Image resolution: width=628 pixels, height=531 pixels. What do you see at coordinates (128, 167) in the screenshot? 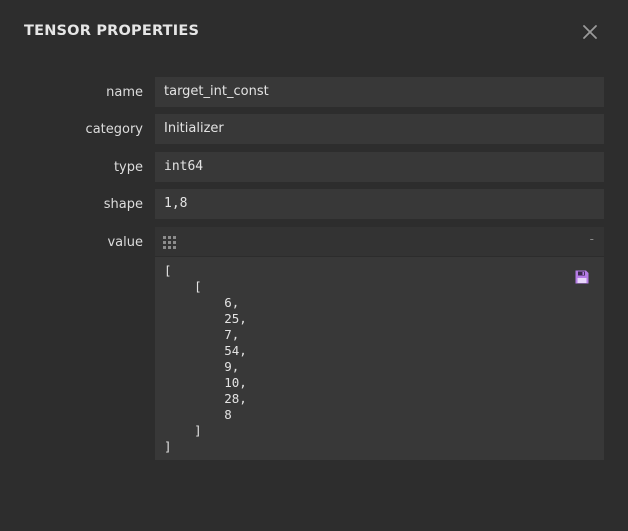
I see `type-label: type` at bounding box center [128, 167].